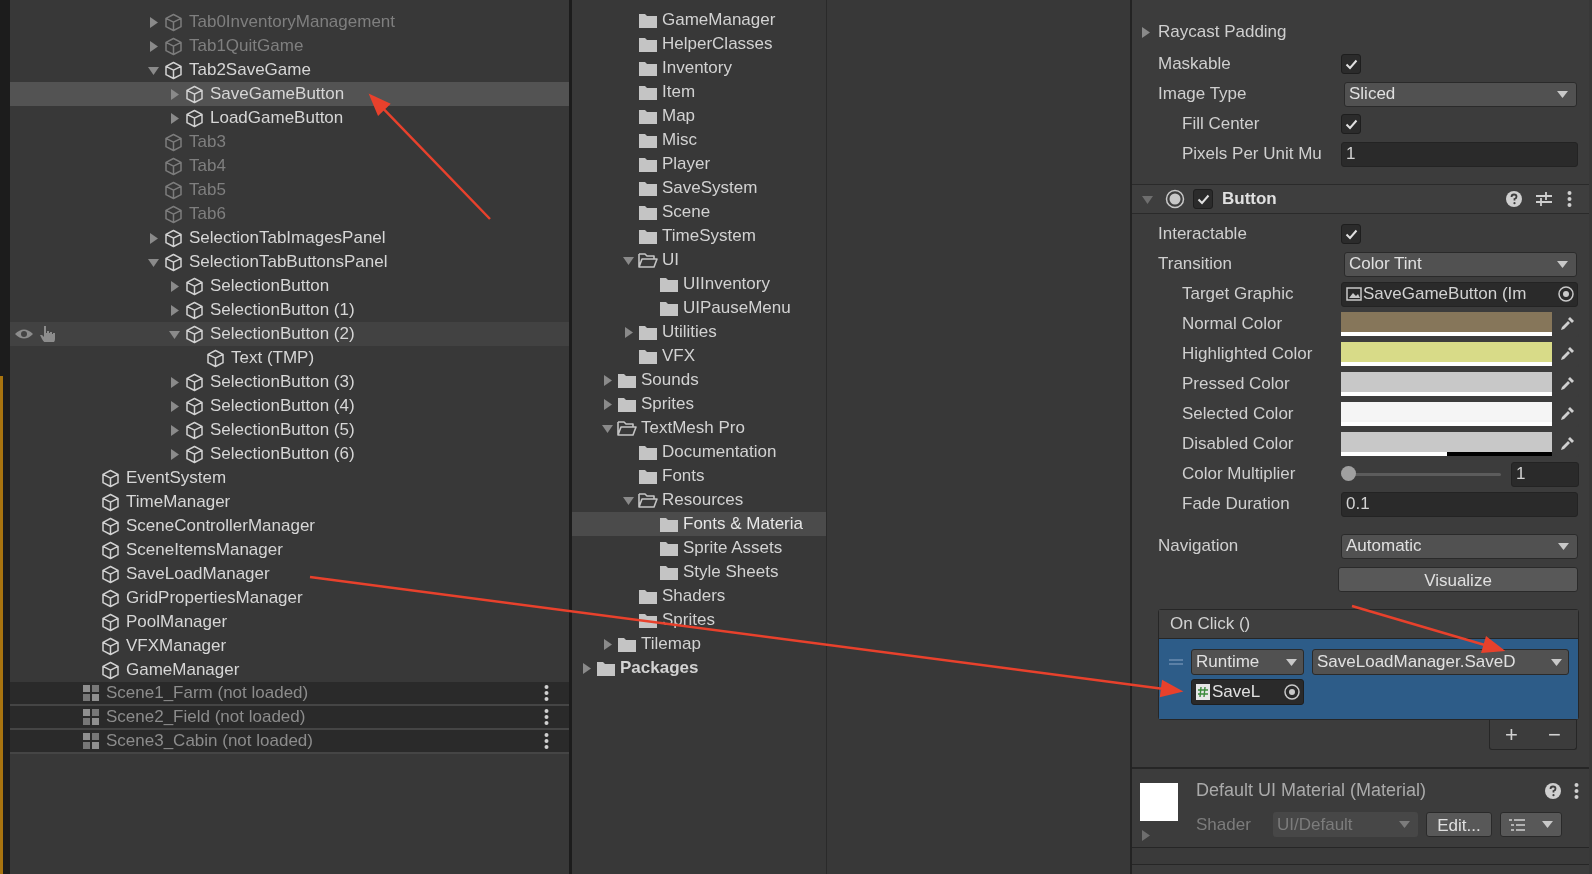 The height and width of the screenshot is (874, 1592). What do you see at coordinates (1531, 825) in the screenshot?
I see `options-dropdown` at bounding box center [1531, 825].